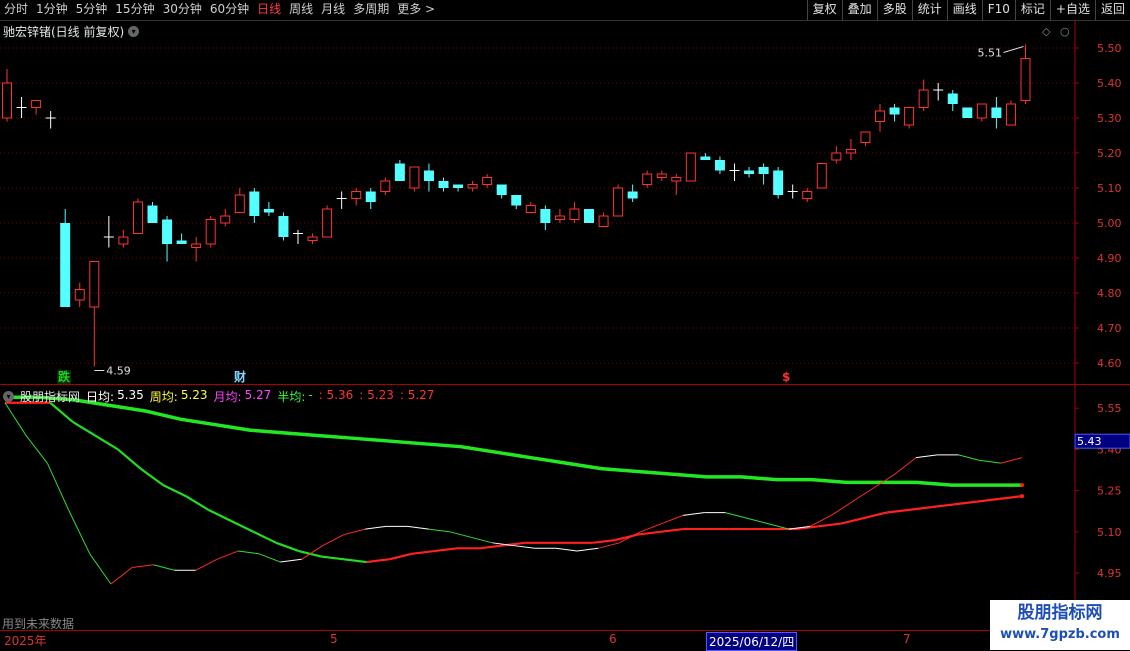  Describe the element at coordinates (310, 395) in the screenshot. I see `indicator-item-value: -` at that location.